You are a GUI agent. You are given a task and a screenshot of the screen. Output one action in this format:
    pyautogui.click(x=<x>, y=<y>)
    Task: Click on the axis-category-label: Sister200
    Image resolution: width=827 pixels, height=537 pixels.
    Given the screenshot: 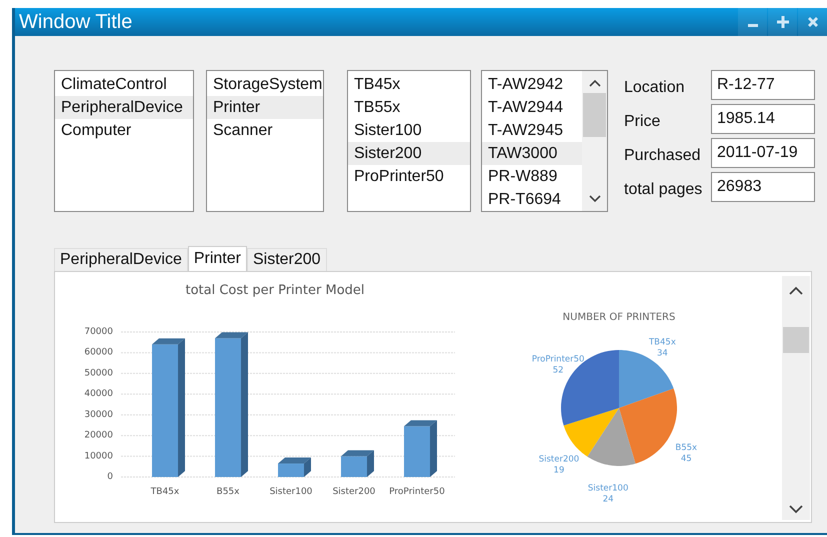 What is the action you would take?
    pyautogui.click(x=354, y=492)
    